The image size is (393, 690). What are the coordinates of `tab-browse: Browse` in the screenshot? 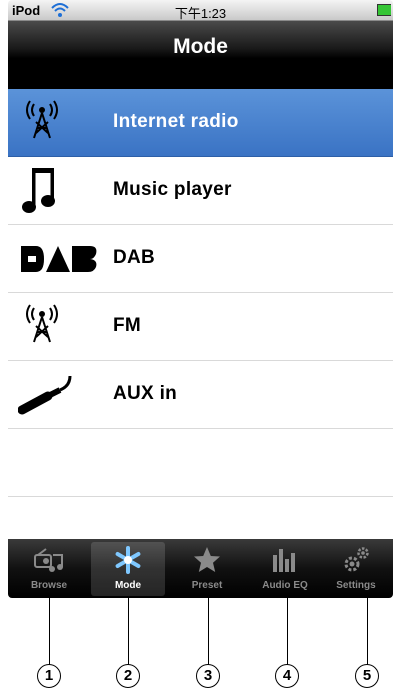 It's located at (49, 569).